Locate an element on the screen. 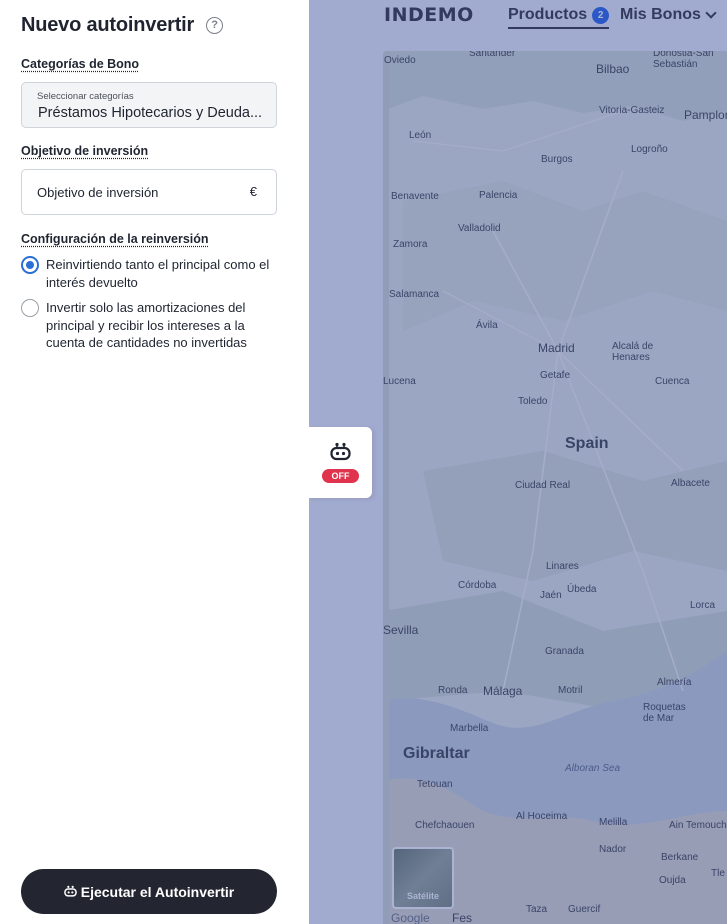  satellite-label: Satélite is located at coordinates (422, 896).